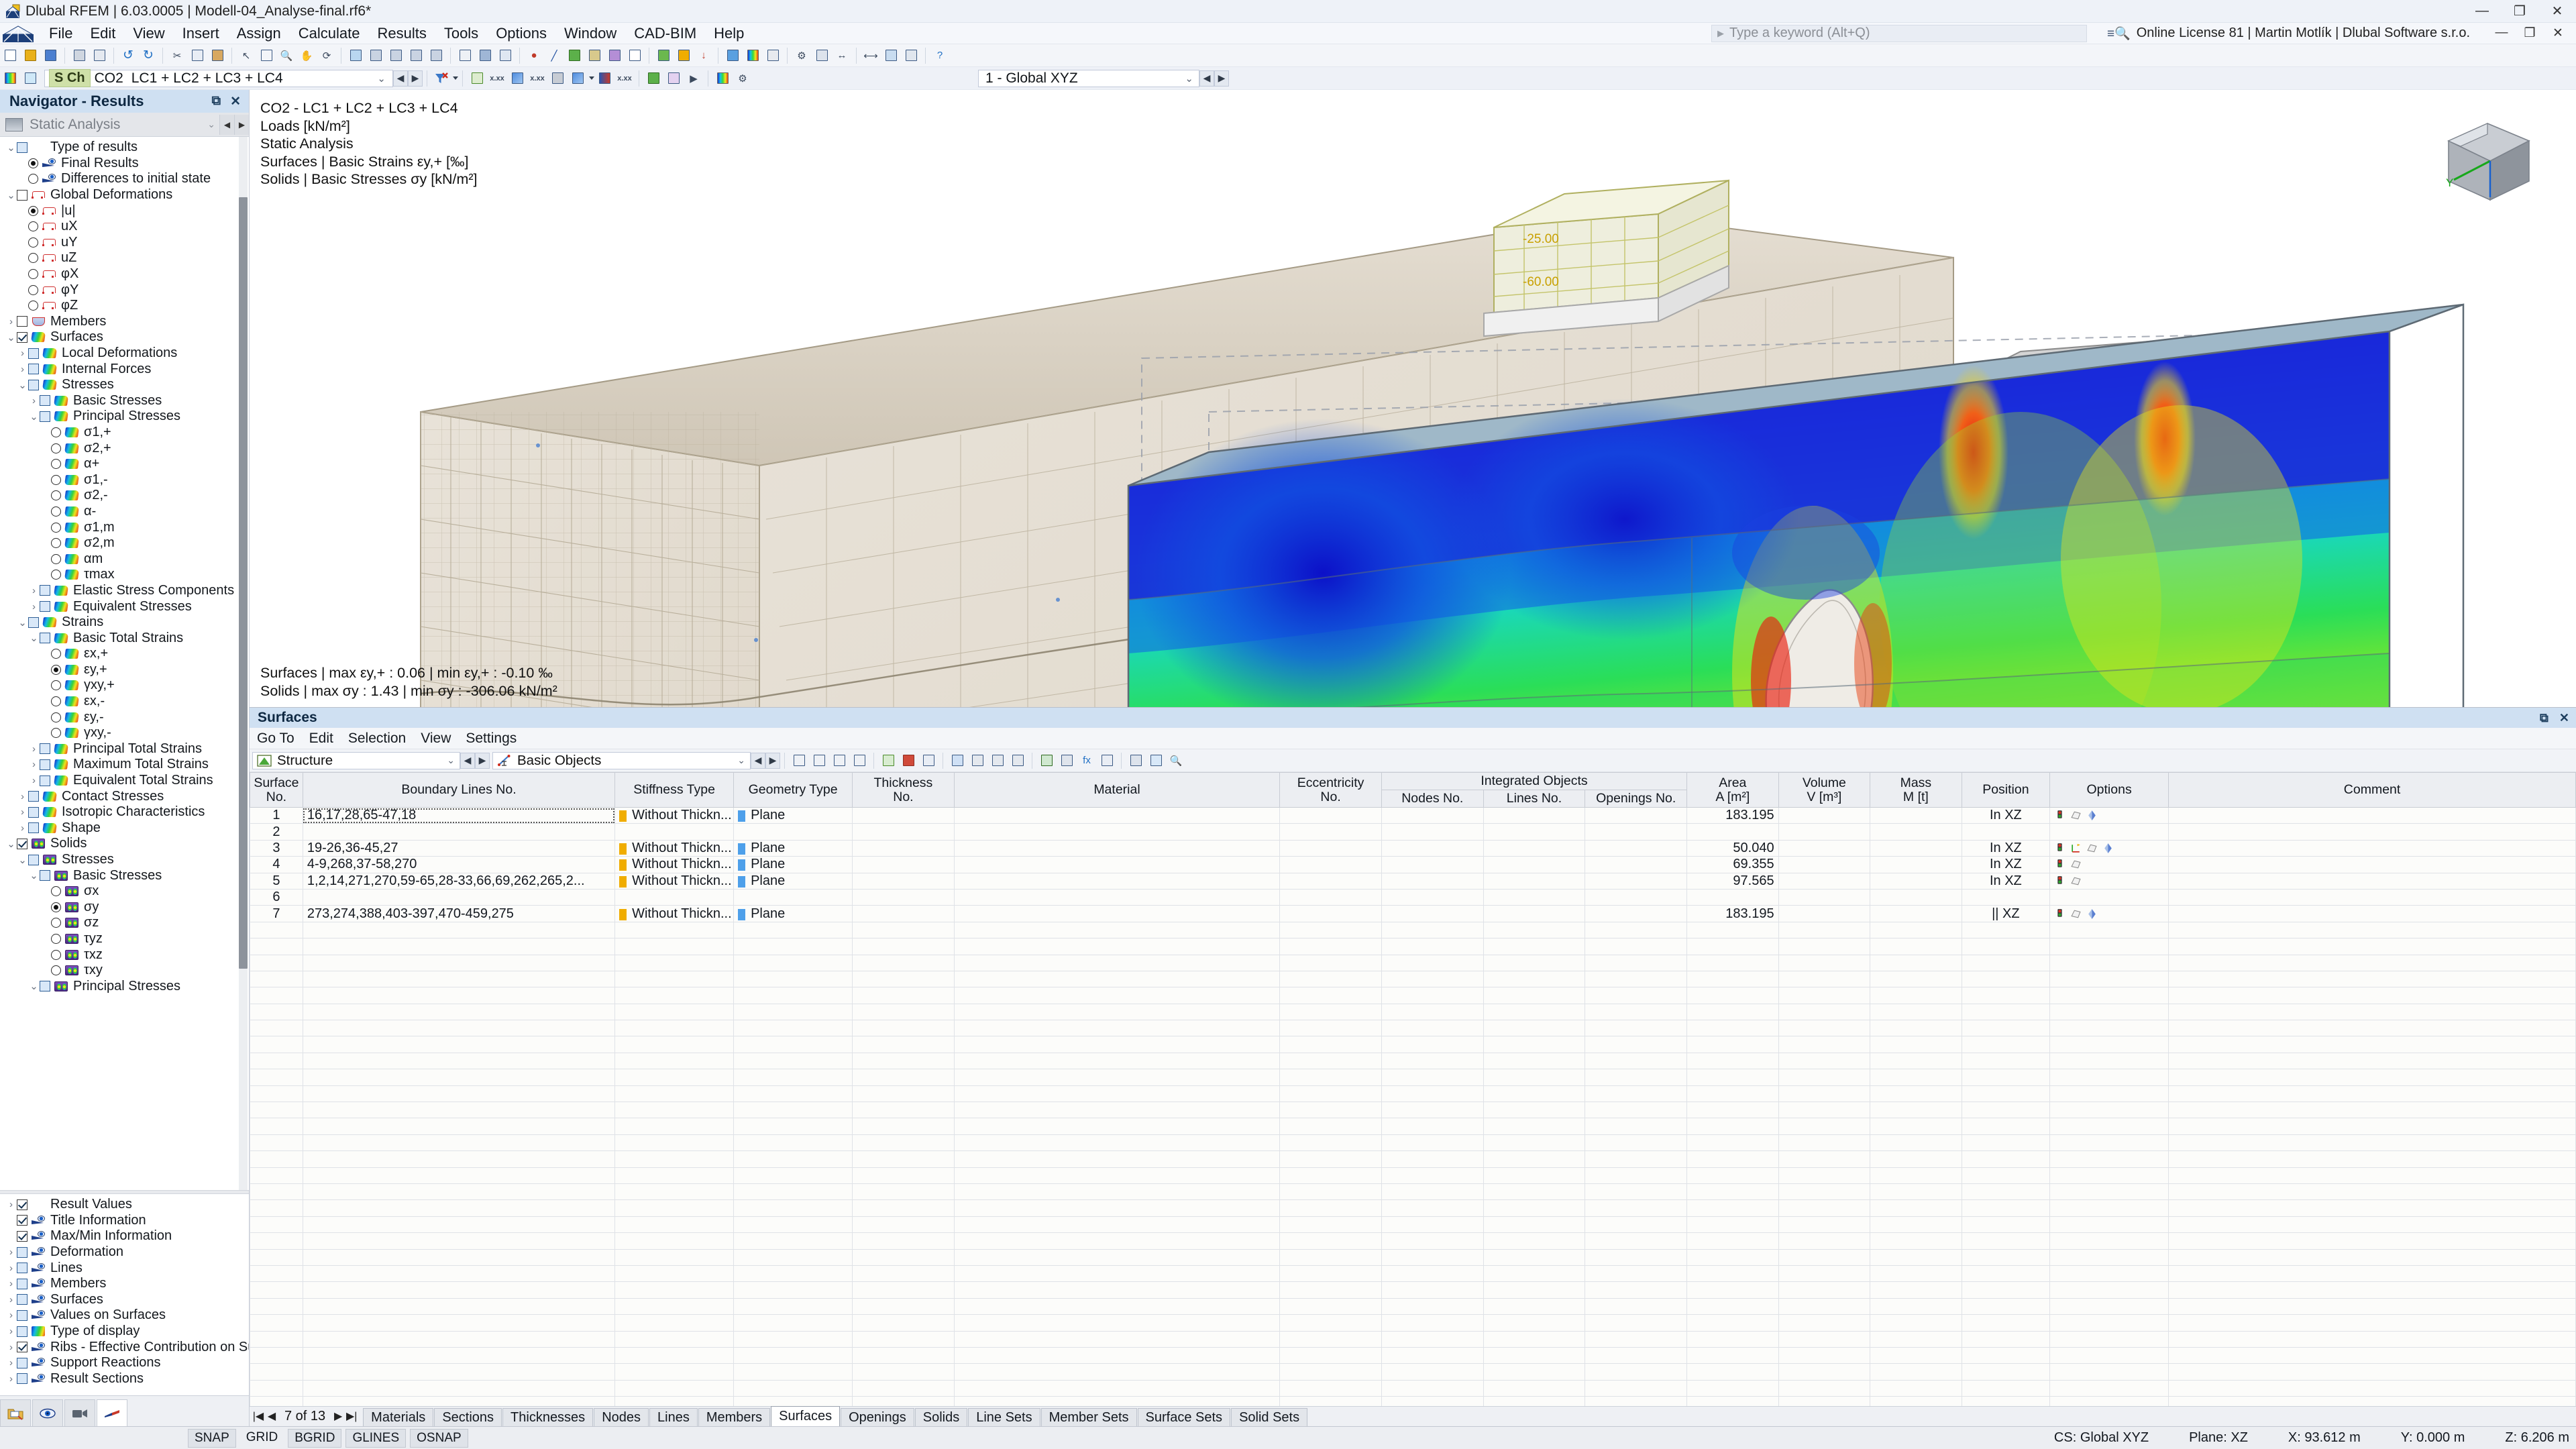  I want to click on status-toggle-bgrid: BGRID, so click(315, 1438).